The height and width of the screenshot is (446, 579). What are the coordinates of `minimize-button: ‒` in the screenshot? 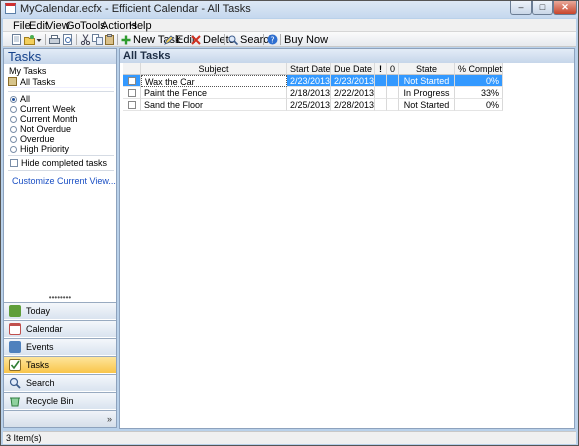 It's located at (521, 8).